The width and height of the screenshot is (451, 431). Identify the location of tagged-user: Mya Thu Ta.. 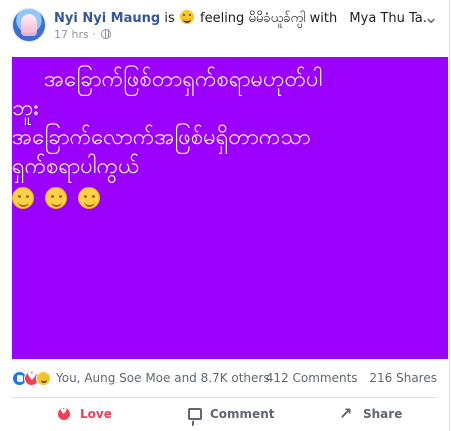
(387, 18).